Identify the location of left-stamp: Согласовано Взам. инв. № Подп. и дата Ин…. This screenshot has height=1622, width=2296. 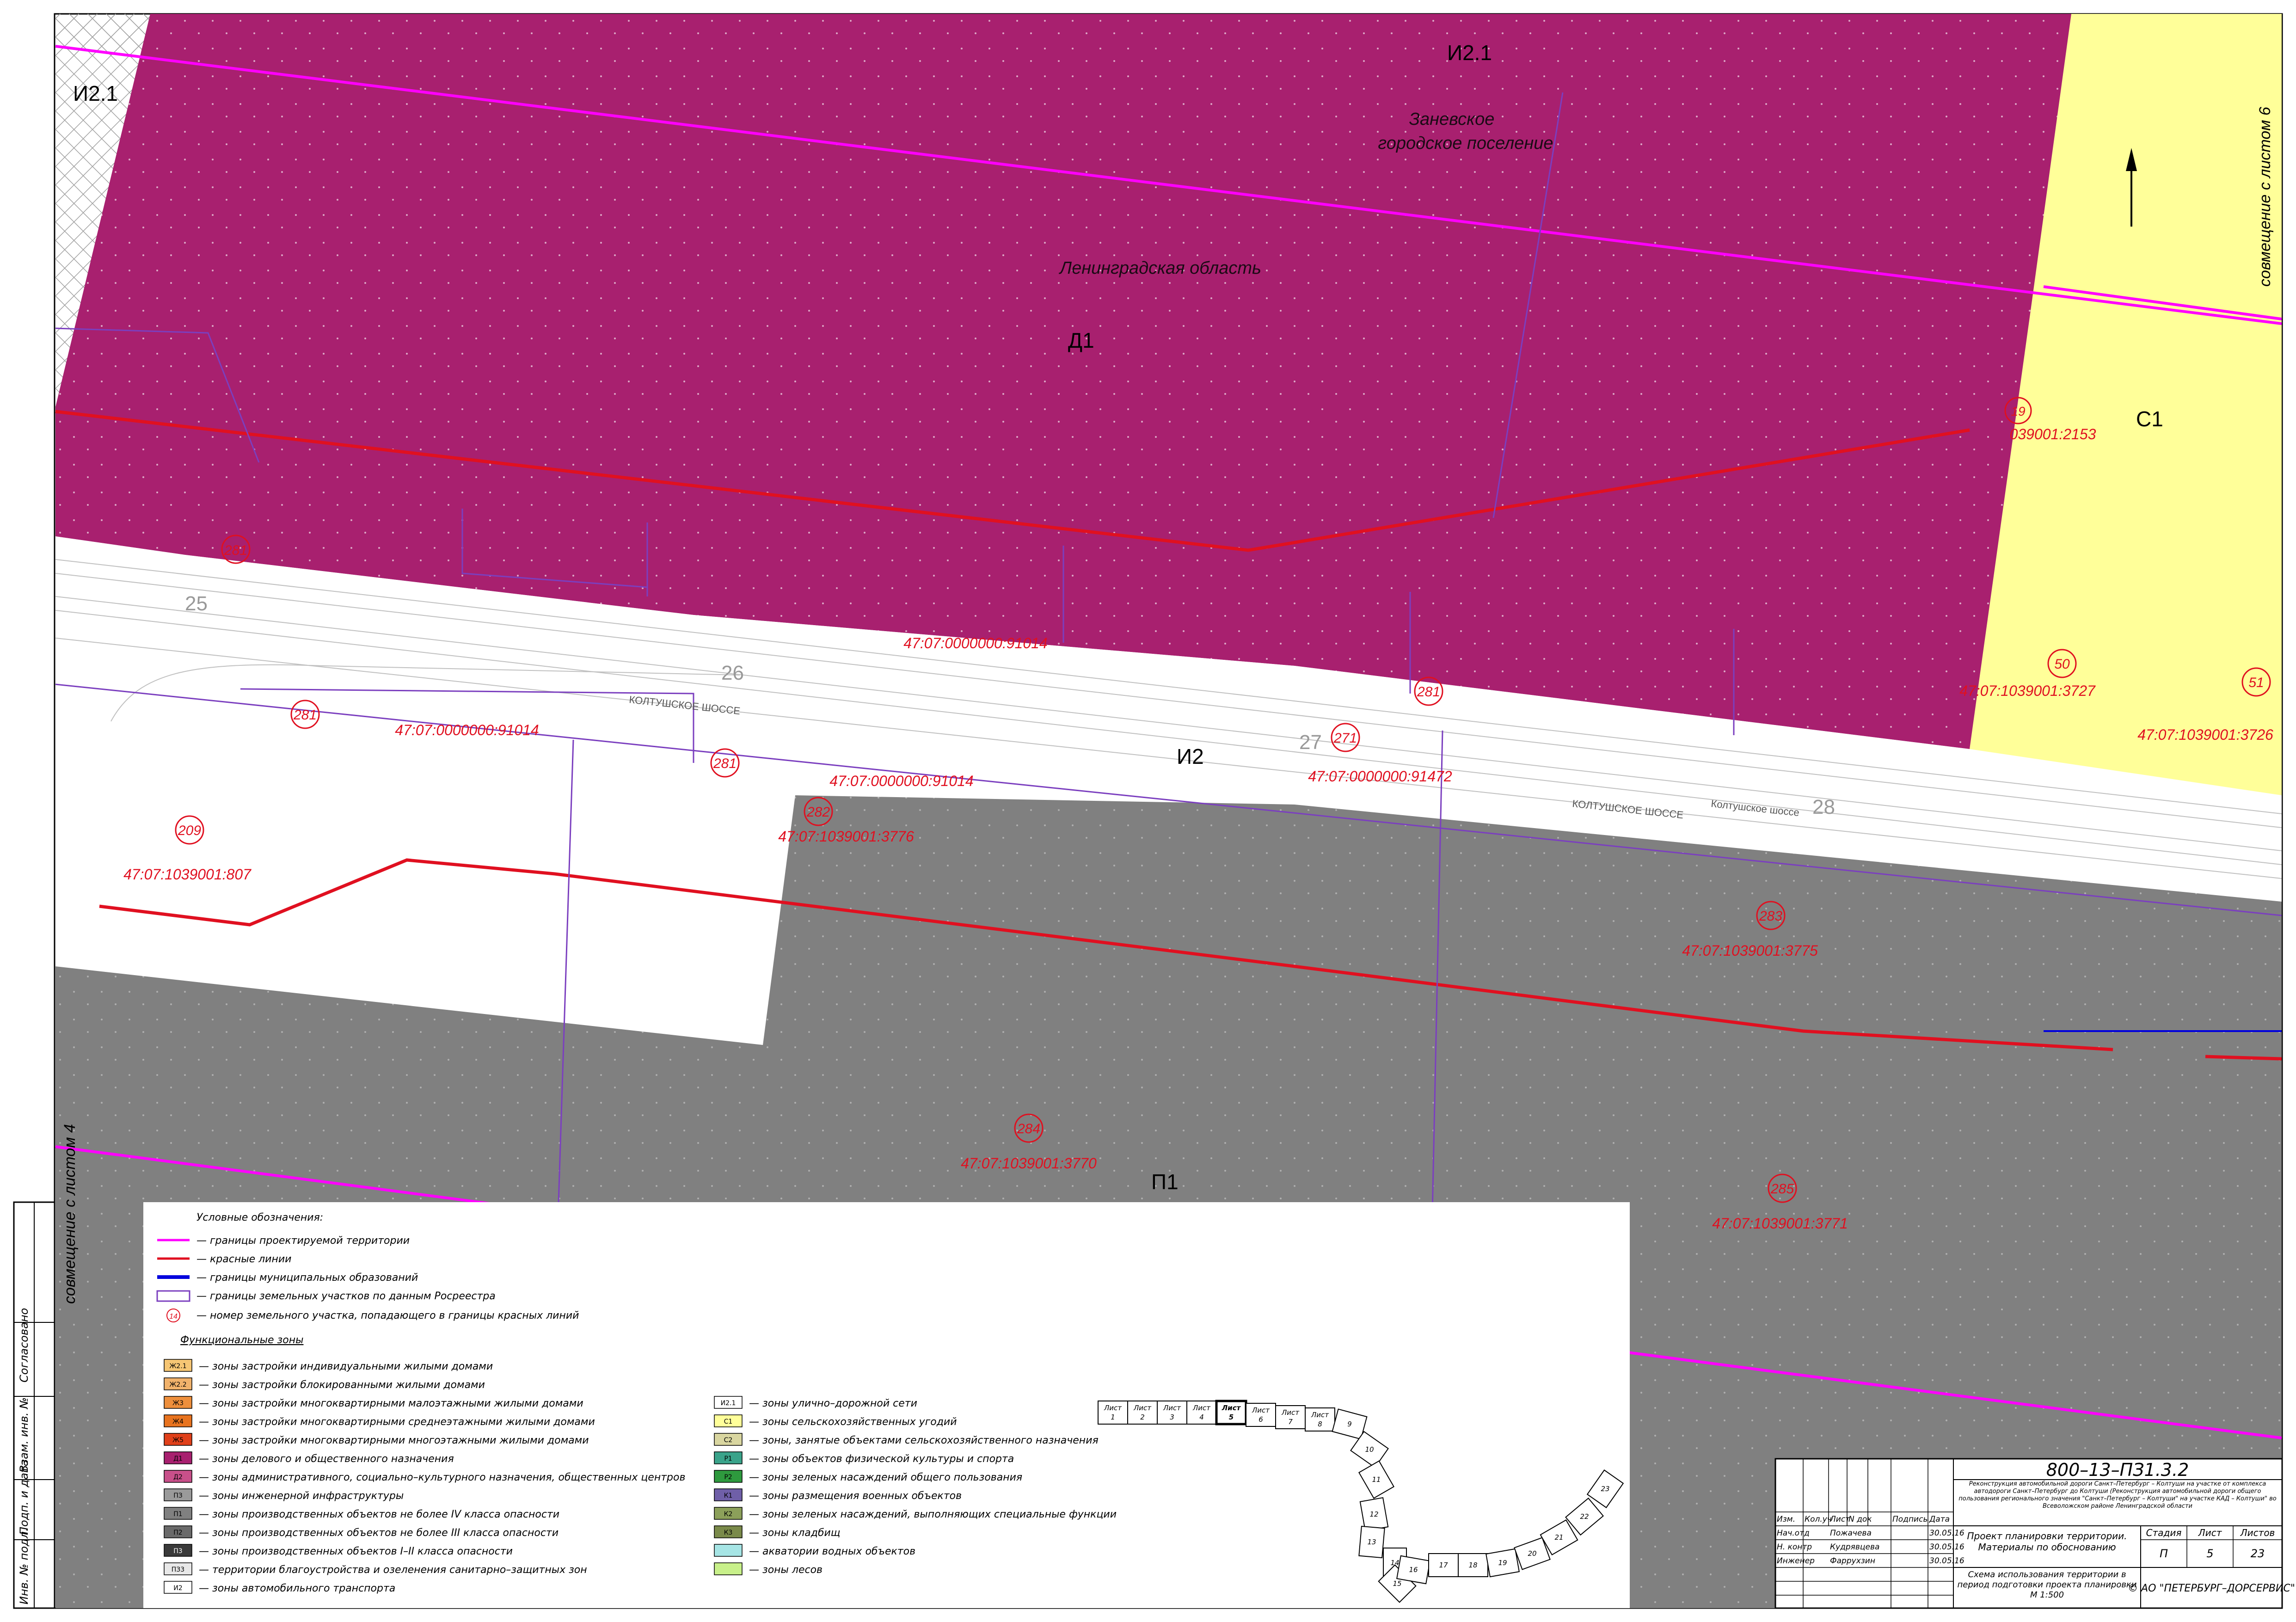
(34, 1405).